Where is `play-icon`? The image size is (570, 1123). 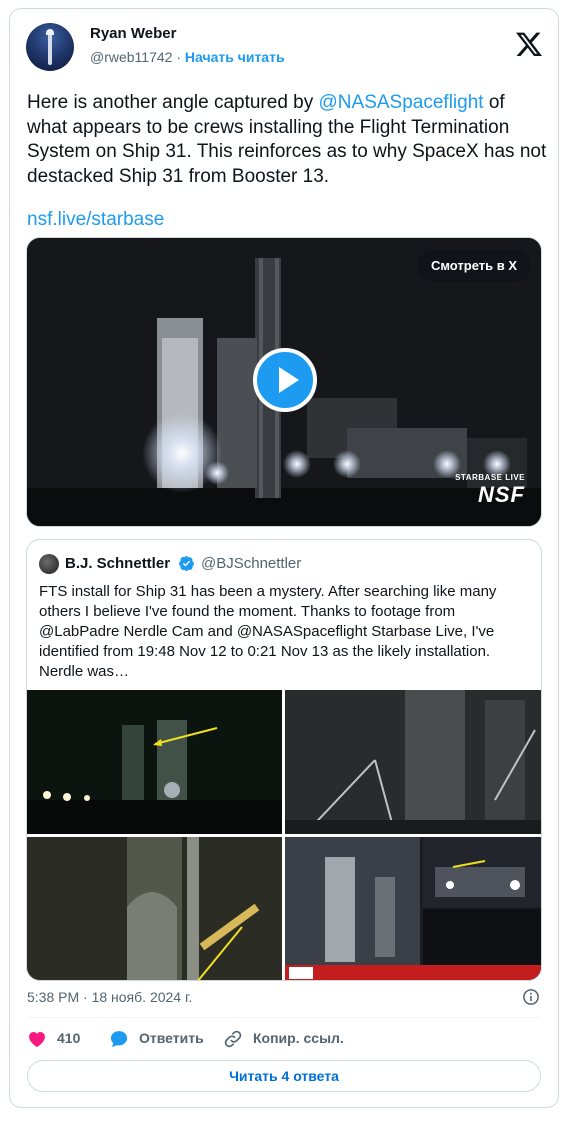
play-icon is located at coordinates (285, 380).